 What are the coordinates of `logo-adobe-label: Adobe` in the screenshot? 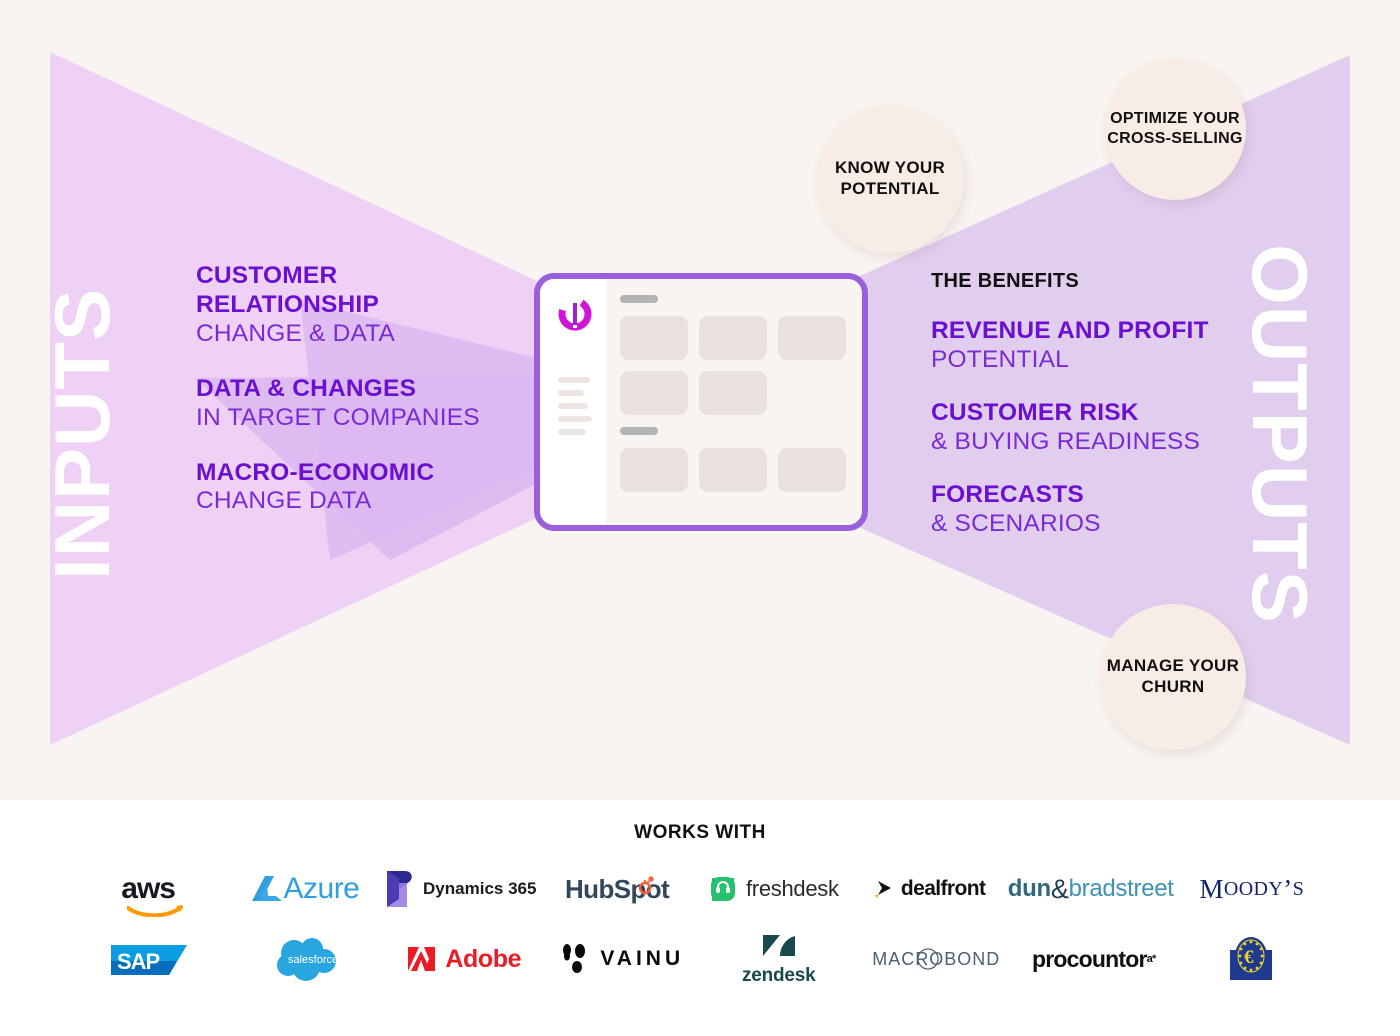 It's located at (483, 958).